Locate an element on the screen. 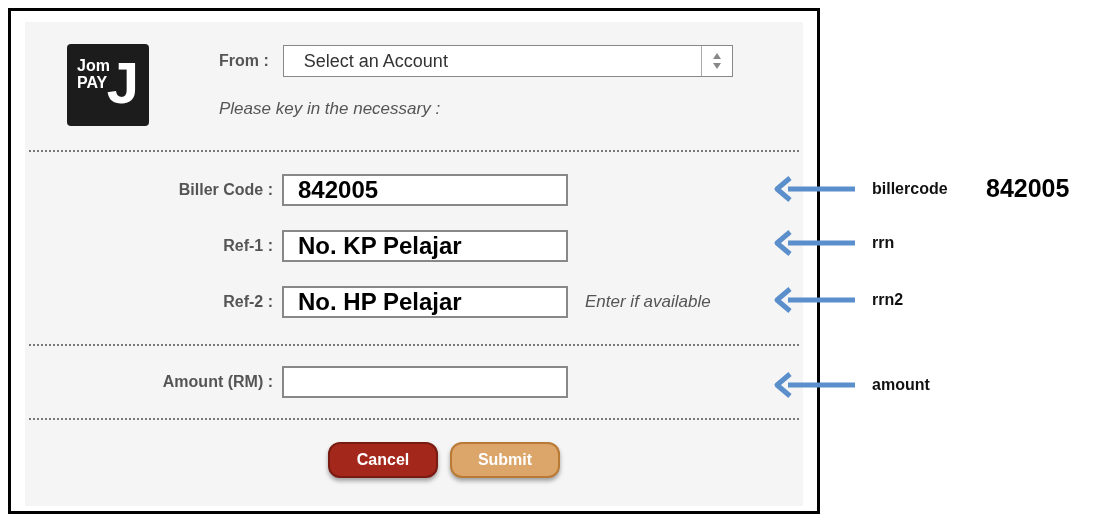 Image resolution: width=1097 pixels, height=520 pixels. input-field: No. KP Pelajar is located at coordinates (425, 246).